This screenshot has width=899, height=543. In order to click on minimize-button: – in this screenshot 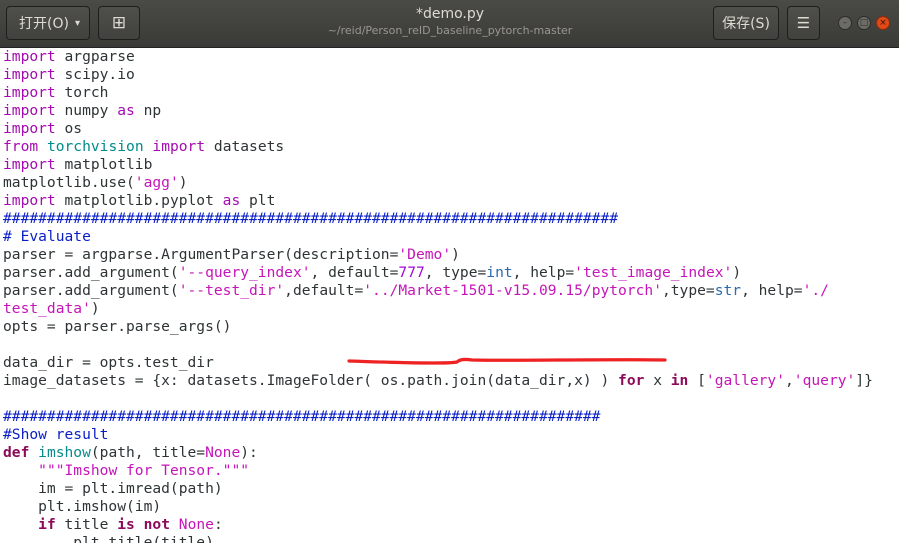, I will do `click(845, 23)`.